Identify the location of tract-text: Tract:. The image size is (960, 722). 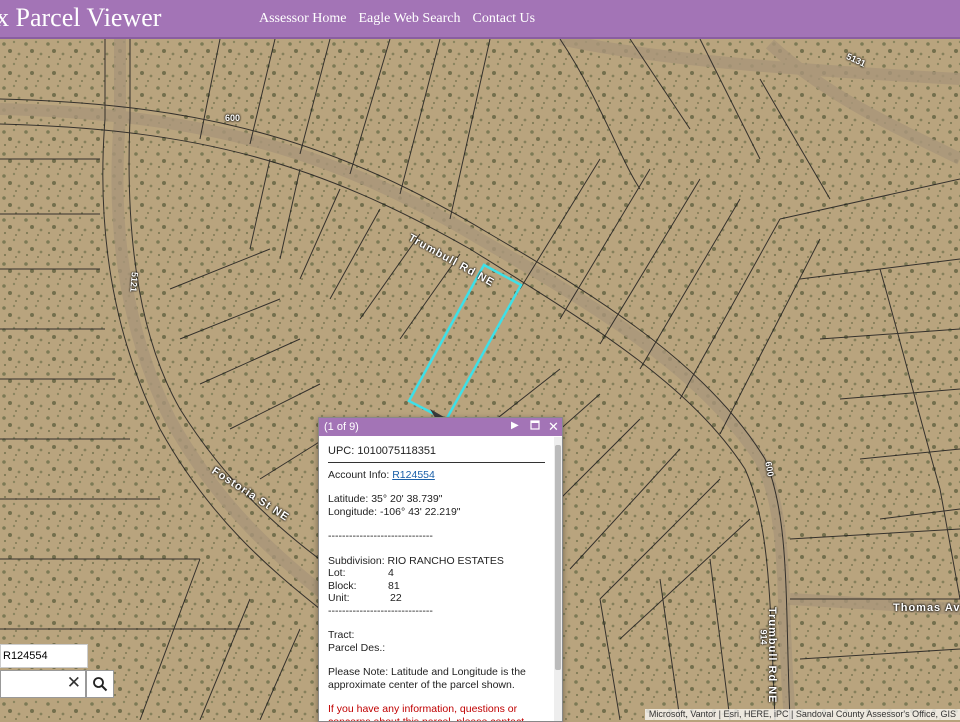
(341, 635).